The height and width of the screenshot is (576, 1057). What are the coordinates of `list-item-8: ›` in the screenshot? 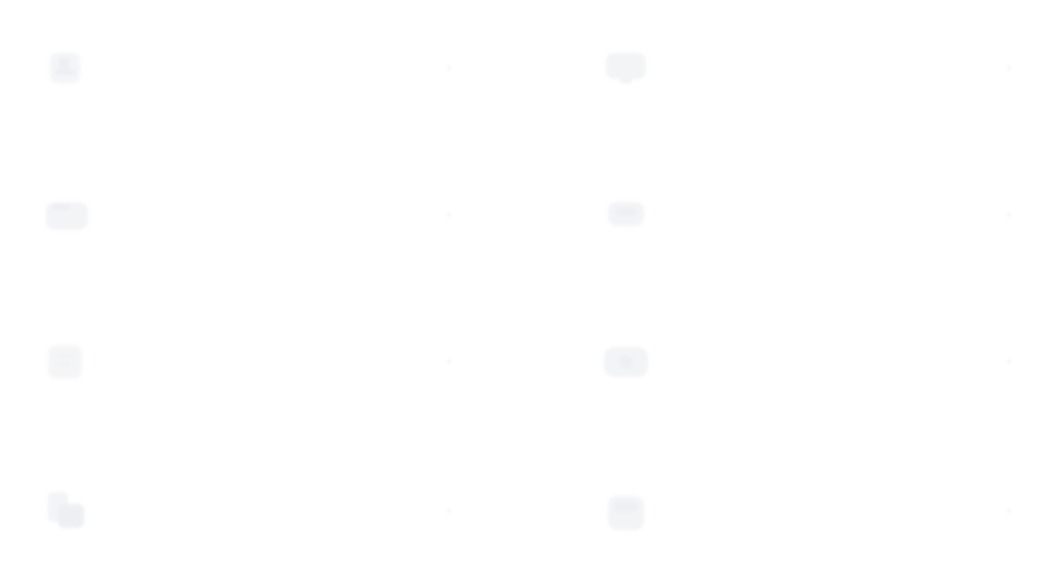 It's located at (811, 510).